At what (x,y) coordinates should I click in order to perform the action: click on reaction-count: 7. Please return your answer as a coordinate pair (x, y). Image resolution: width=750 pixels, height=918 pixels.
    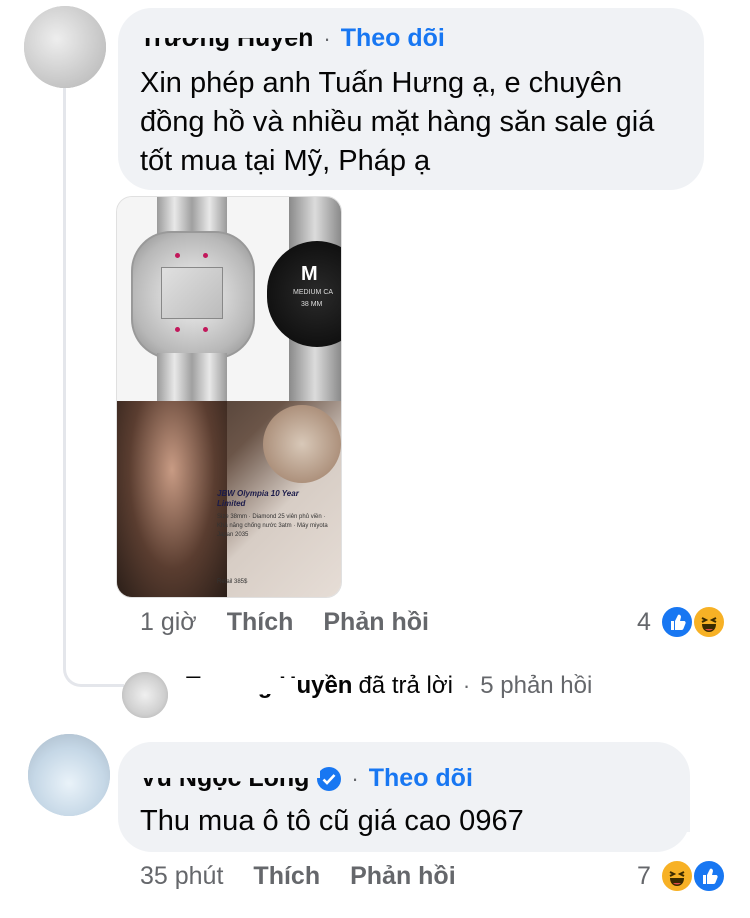
    Looking at the image, I should click on (644, 876).